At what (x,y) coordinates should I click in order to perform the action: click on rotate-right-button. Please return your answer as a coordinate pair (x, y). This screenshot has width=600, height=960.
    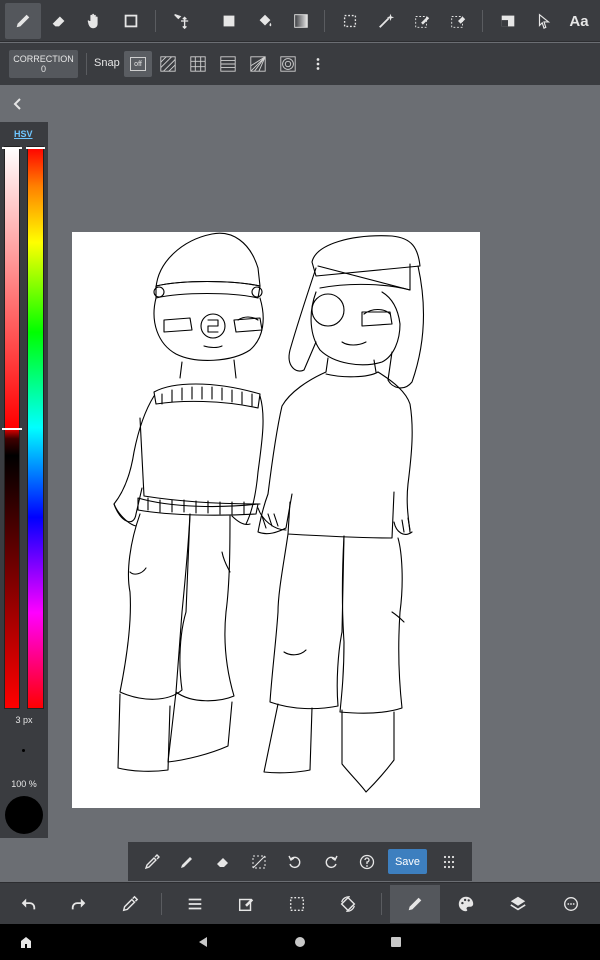
    Looking at the image, I should click on (331, 862).